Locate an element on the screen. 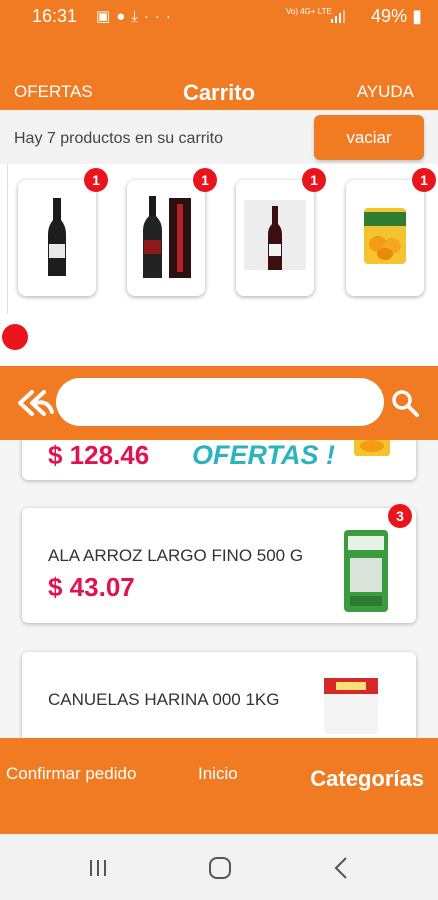 Image resolution: width=438 pixels, height=900 pixels. back-icon is located at coordinates (342, 868).